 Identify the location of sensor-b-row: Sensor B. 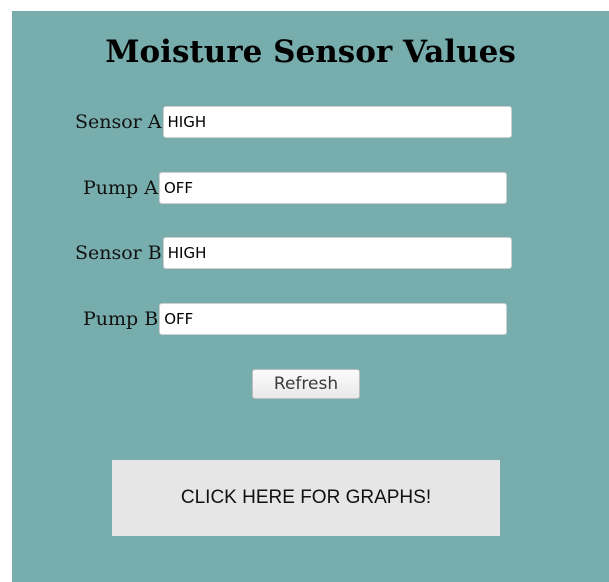
(293, 253).